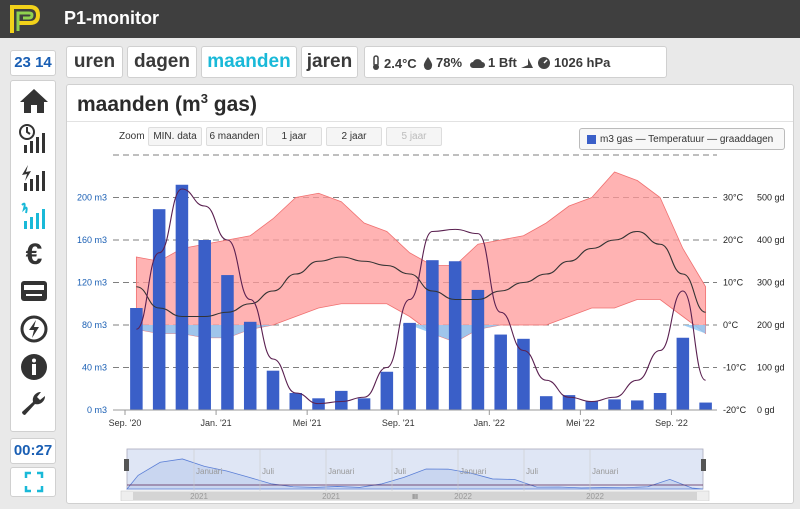 The width and height of the screenshot is (800, 509). Describe the element at coordinates (33, 451) in the screenshot. I see `refresh-timer: 00:27` at that location.